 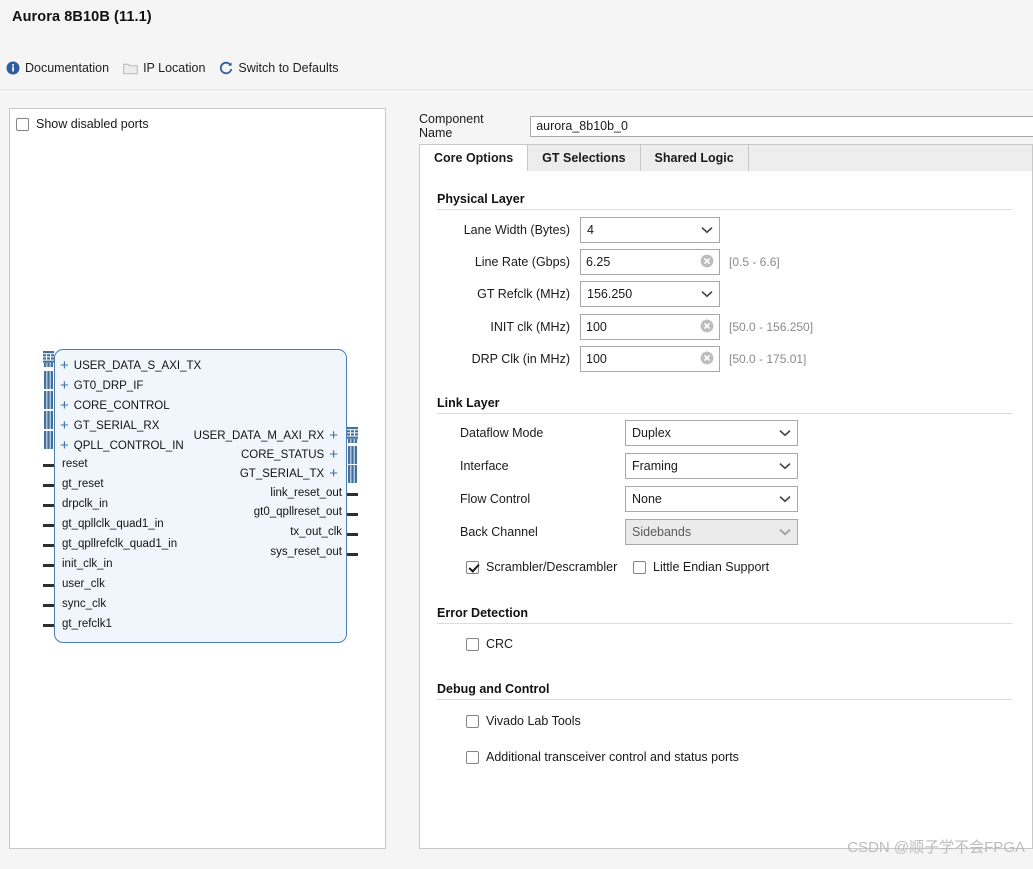 I want to click on section-divider, so click(x=724, y=699).